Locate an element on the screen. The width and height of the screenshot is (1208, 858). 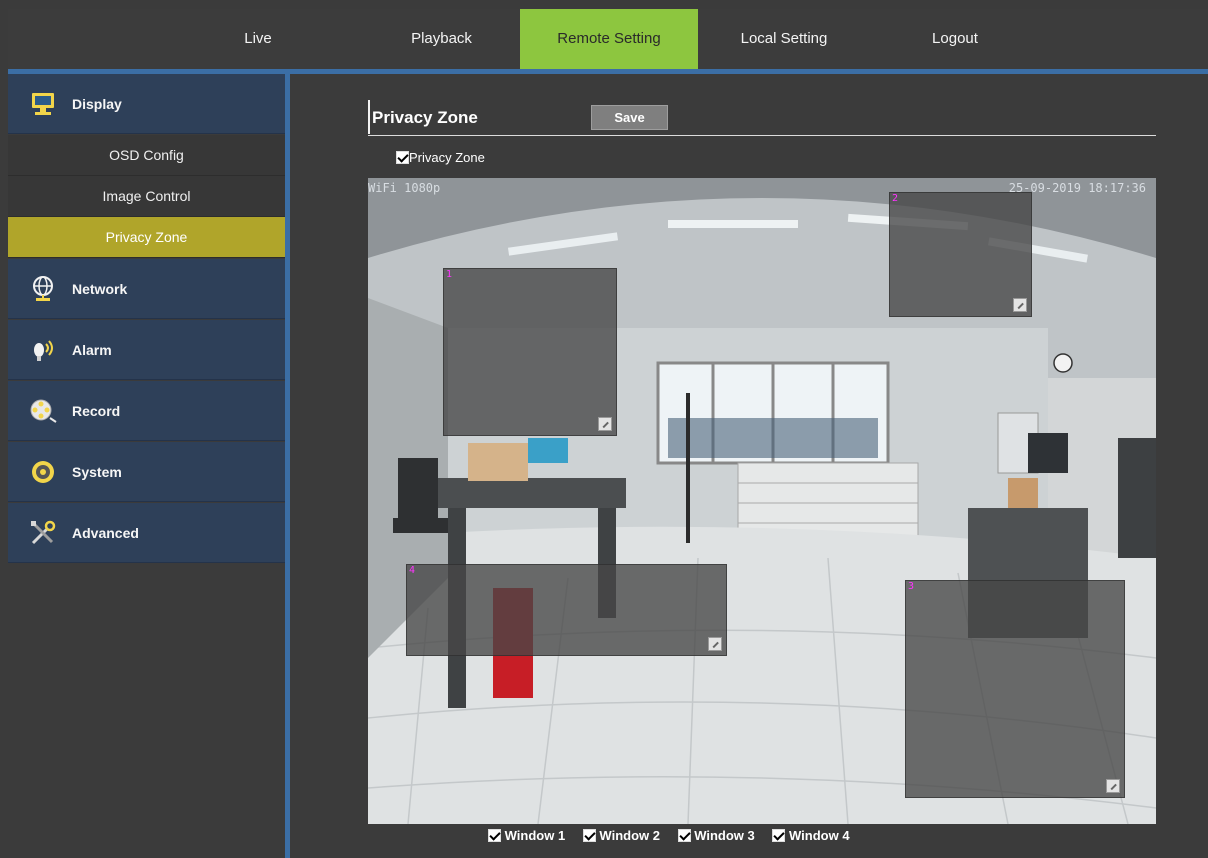
zone-number: 4 is located at coordinates (412, 570).